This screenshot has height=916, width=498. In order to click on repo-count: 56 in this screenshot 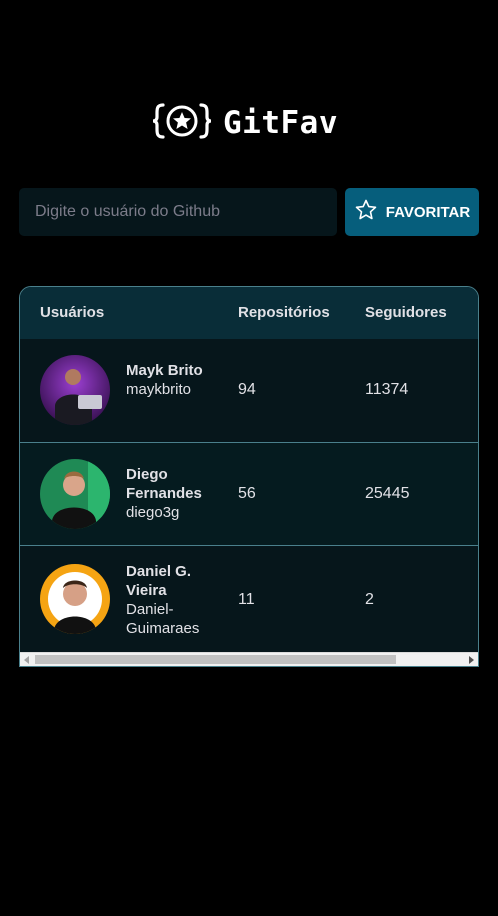, I will do `click(247, 493)`.